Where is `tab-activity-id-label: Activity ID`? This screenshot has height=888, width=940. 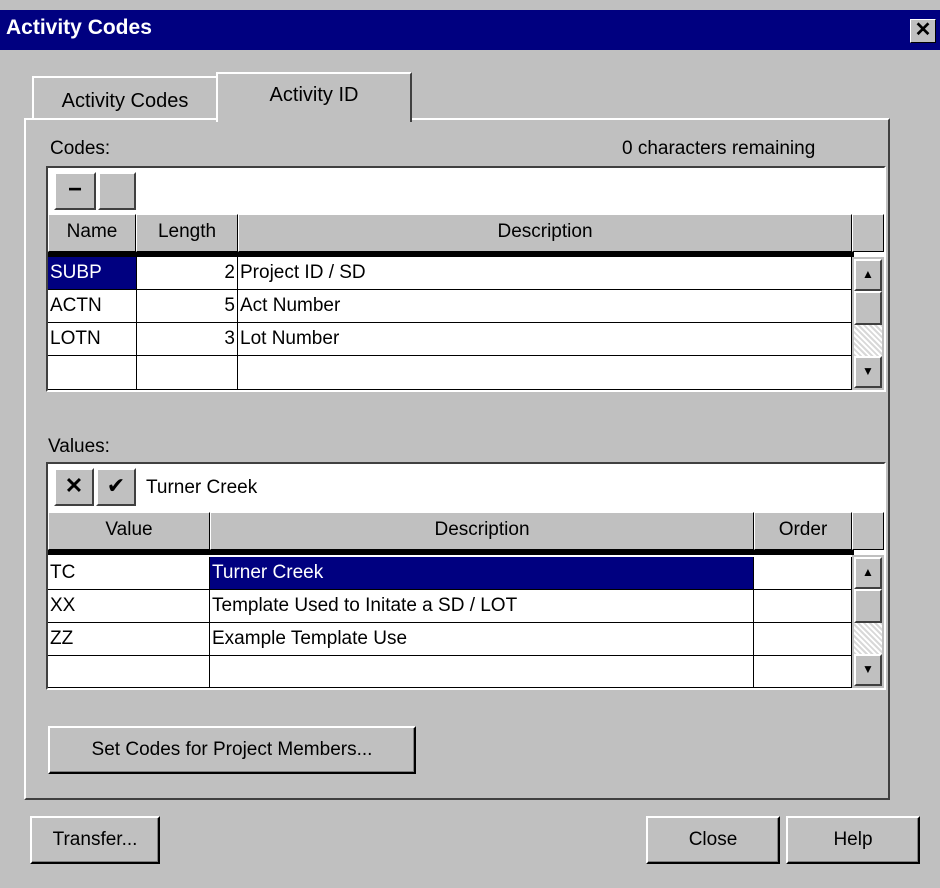 tab-activity-id-label: Activity ID is located at coordinates (314, 95).